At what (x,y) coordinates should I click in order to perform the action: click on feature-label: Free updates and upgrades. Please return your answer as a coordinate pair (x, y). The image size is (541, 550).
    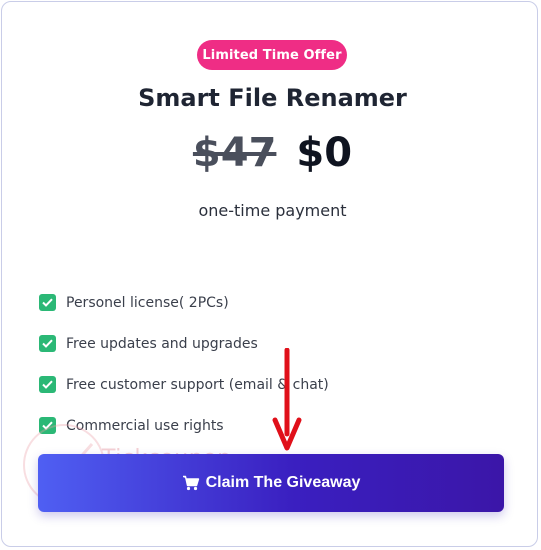
    Looking at the image, I should click on (162, 343).